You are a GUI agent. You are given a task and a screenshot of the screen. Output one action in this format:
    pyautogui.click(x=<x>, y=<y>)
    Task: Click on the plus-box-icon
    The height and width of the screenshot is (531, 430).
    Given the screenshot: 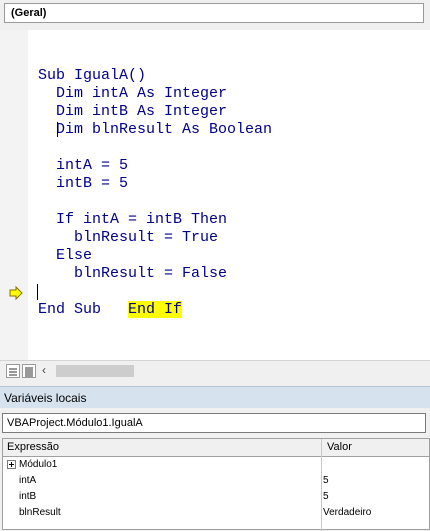 What is the action you would take?
    pyautogui.click(x=11, y=464)
    